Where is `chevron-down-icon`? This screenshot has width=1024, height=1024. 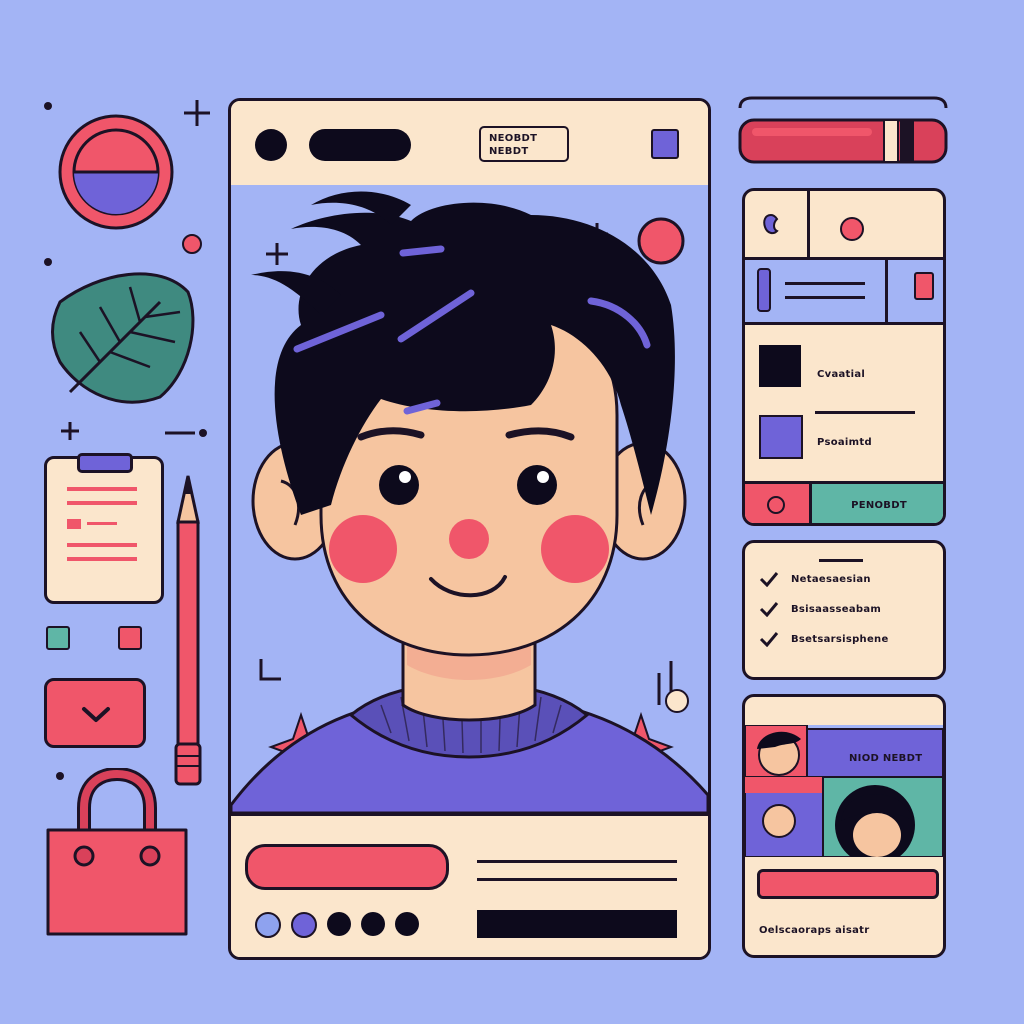 chevron-down-icon is located at coordinates (96, 714).